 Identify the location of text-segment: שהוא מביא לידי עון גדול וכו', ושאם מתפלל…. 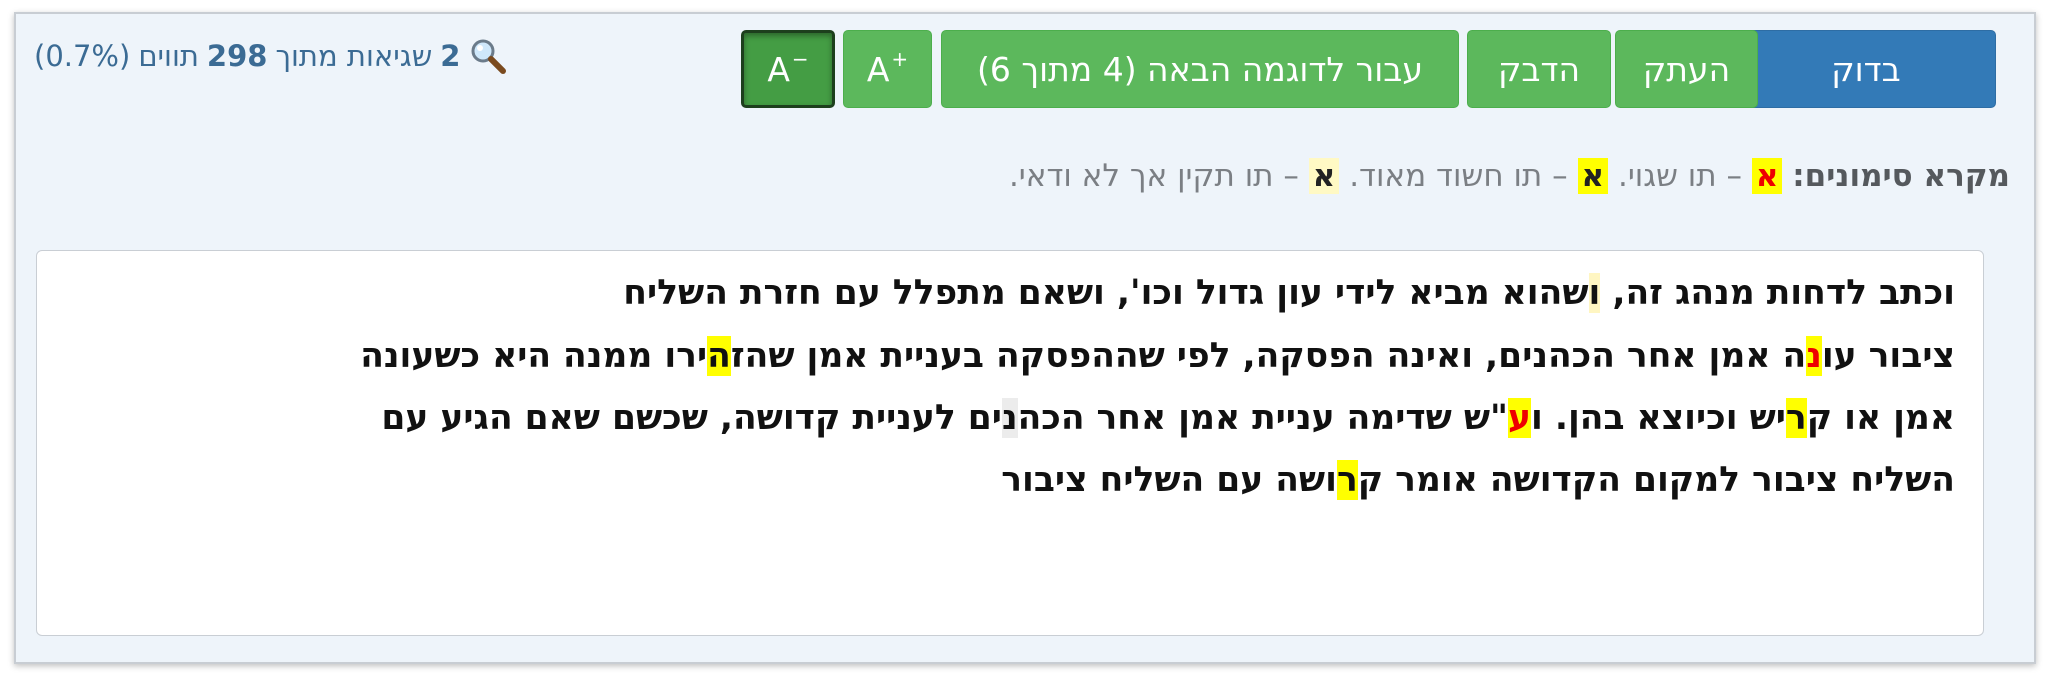
(1106, 293).